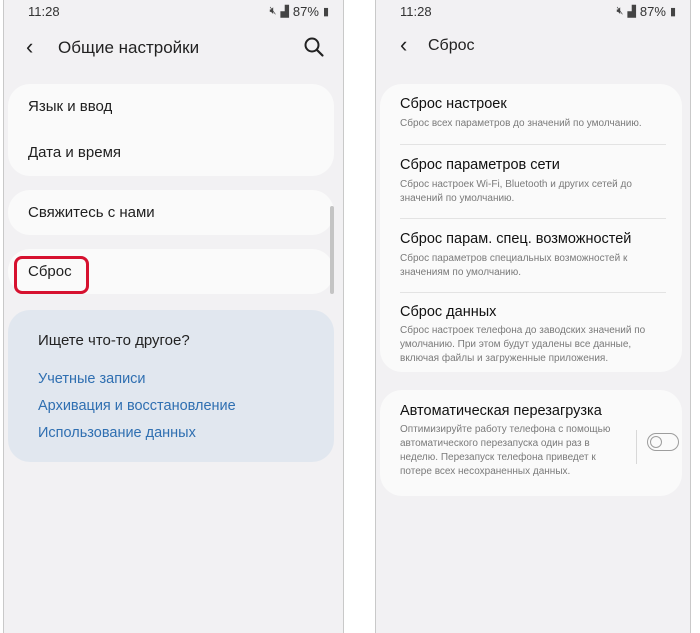 This screenshot has height=633, width=700. What do you see at coordinates (501, 411) in the screenshot?
I see `auto-restart-title: Автоматическая перезагрузка` at bounding box center [501, 411].